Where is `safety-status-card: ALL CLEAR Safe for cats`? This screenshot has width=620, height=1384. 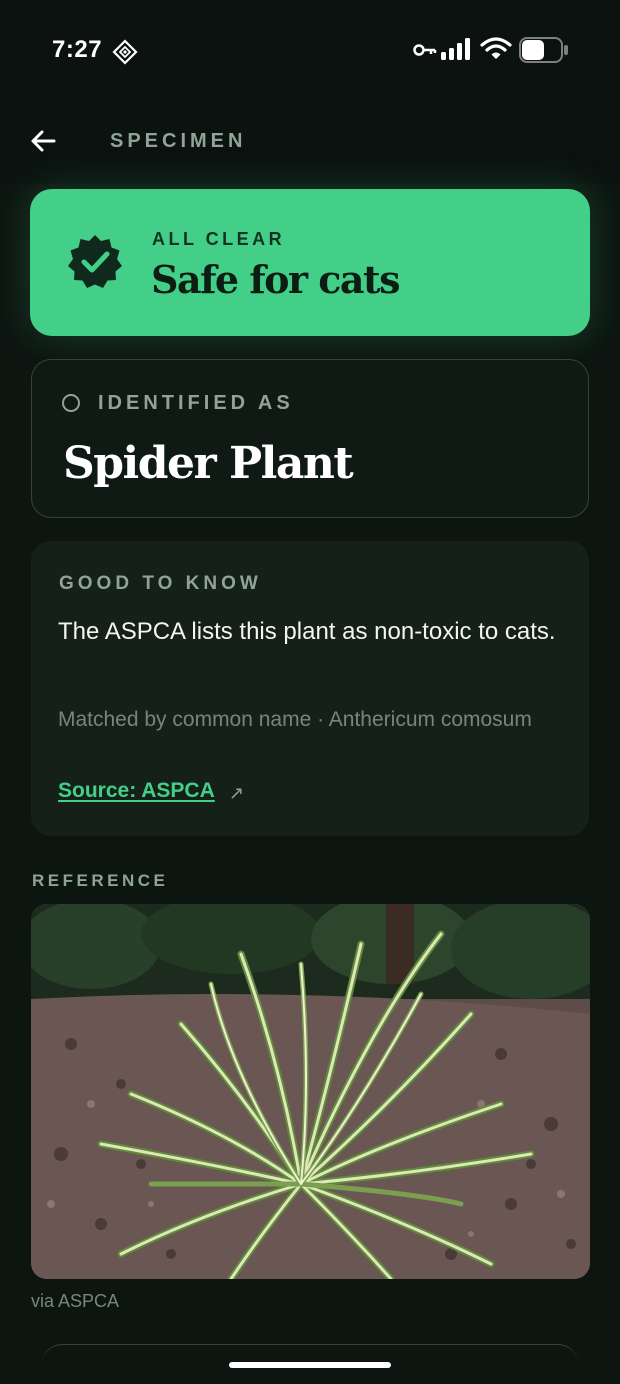 safety-status-card: ALL CLEAR Safe for cats is located at coordinates (310, 262).